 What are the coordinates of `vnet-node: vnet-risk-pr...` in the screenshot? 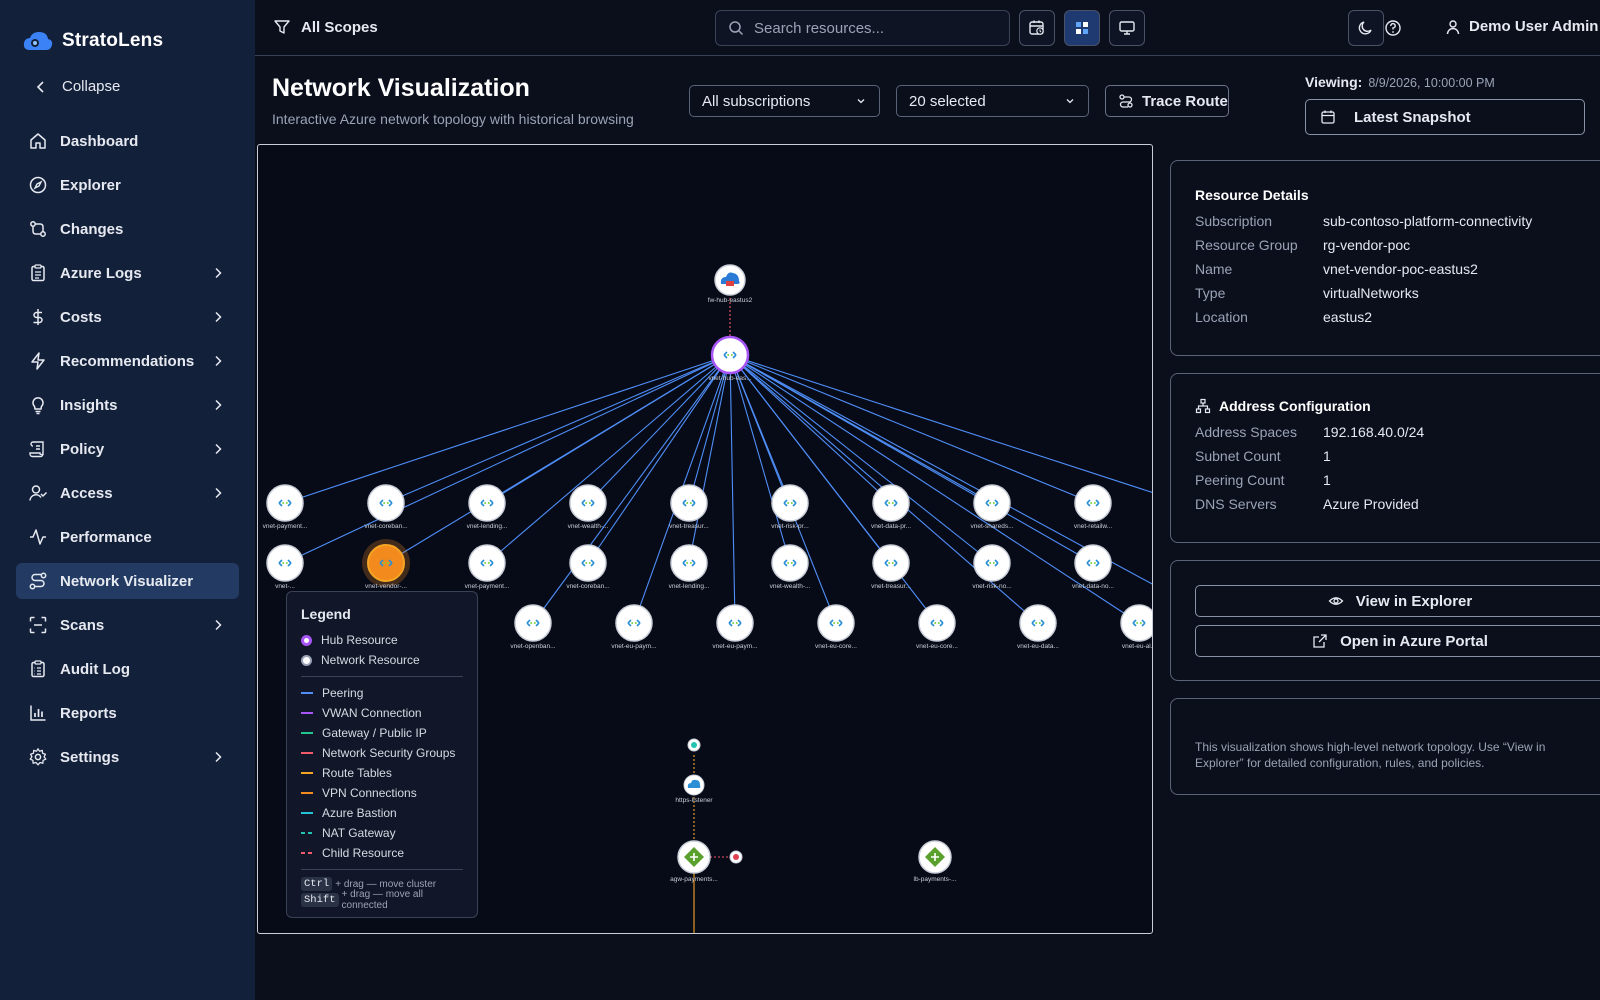 It's located at (790, 507).